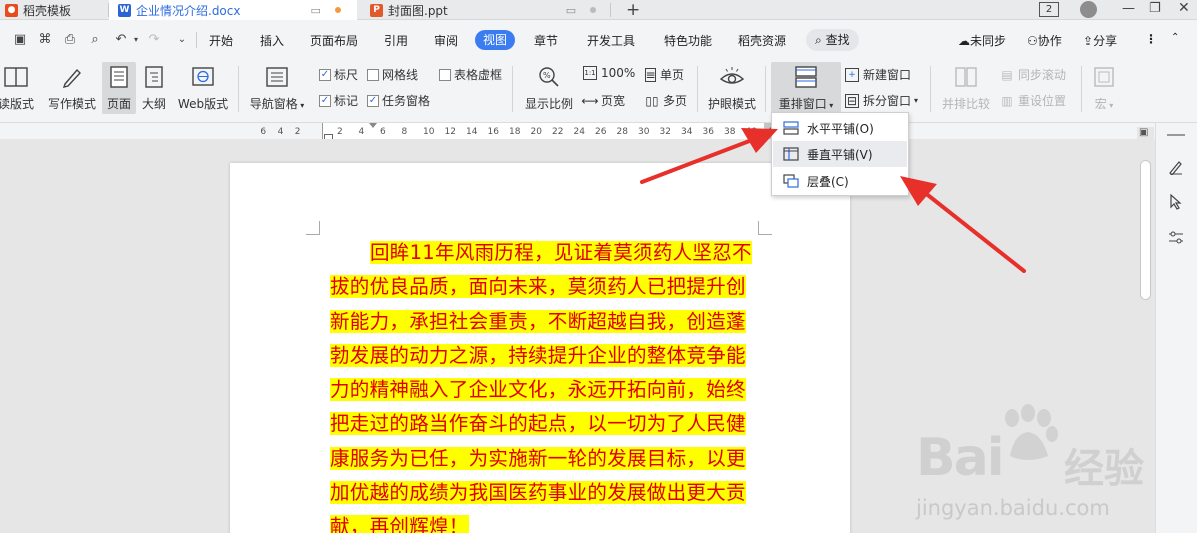  I want to click on web-layout-button: Web版式, so click(203, 88).